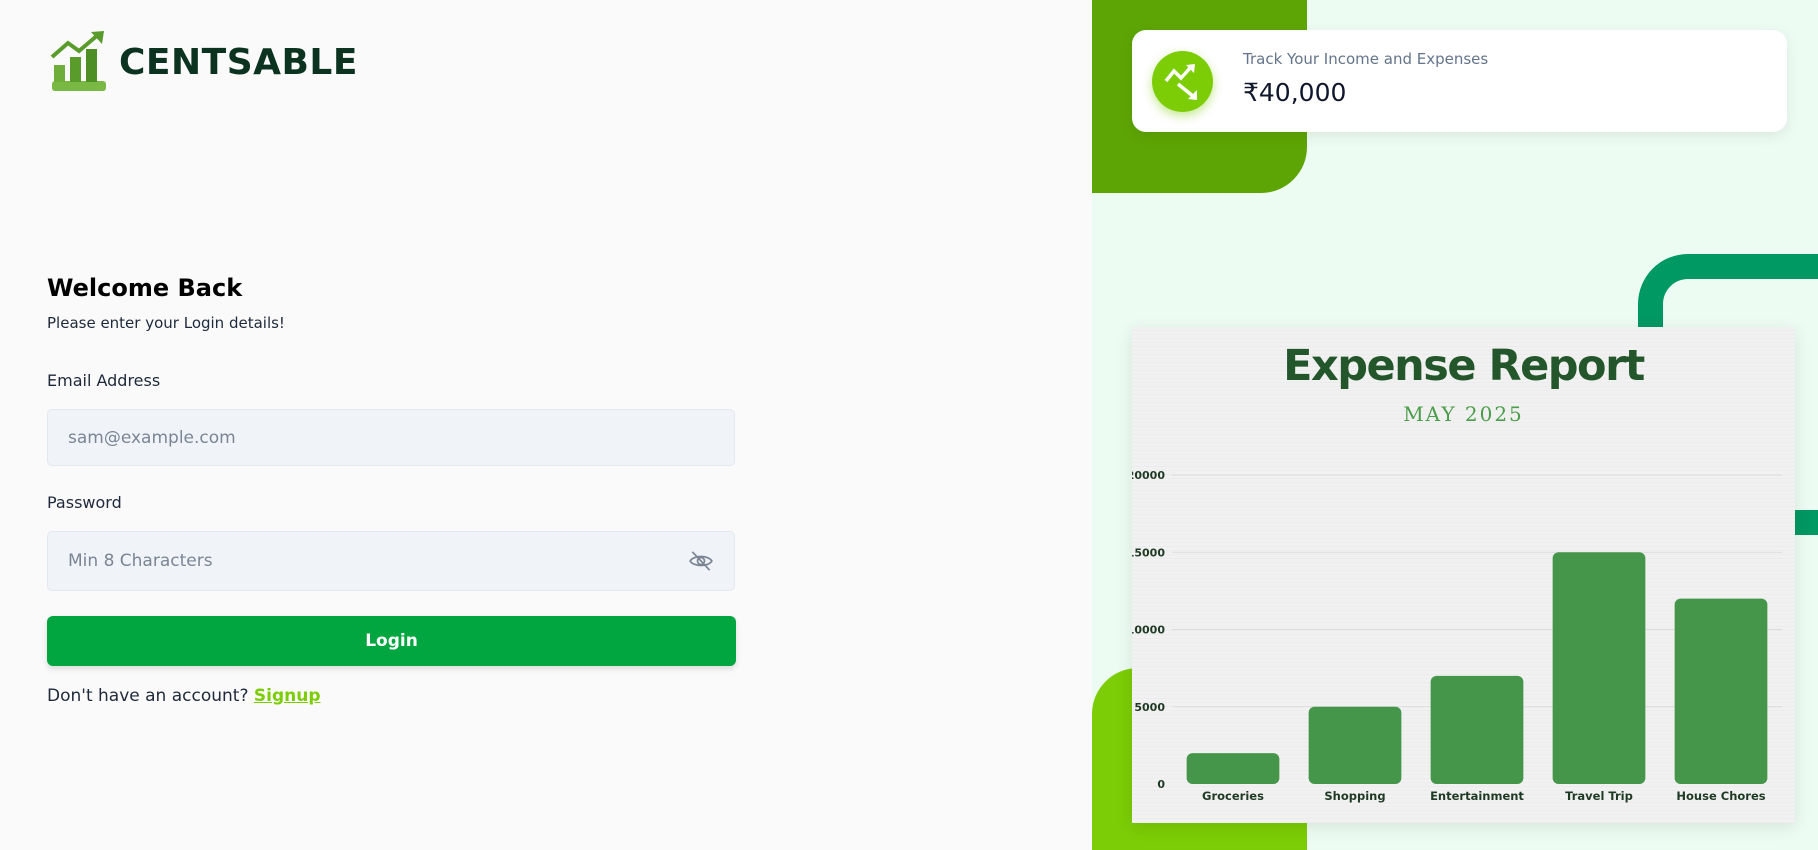 The width and height of the screenshot is (1818, 850). I want to click on signup-prompt: Don't have an account? Signup, so click(184, 696).